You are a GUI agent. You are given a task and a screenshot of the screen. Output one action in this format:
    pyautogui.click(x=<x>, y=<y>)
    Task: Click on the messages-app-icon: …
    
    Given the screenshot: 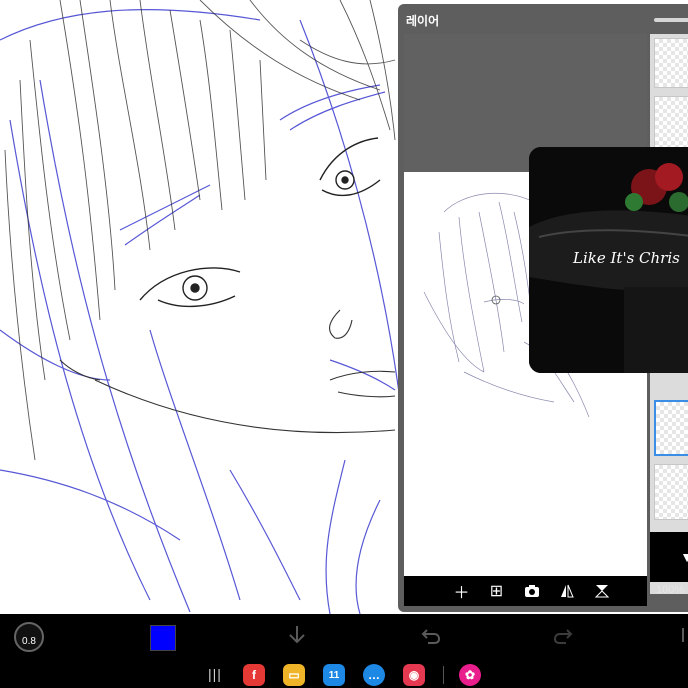 What is the action you would take?
    pyautogui.click(x=374, y=675)
    